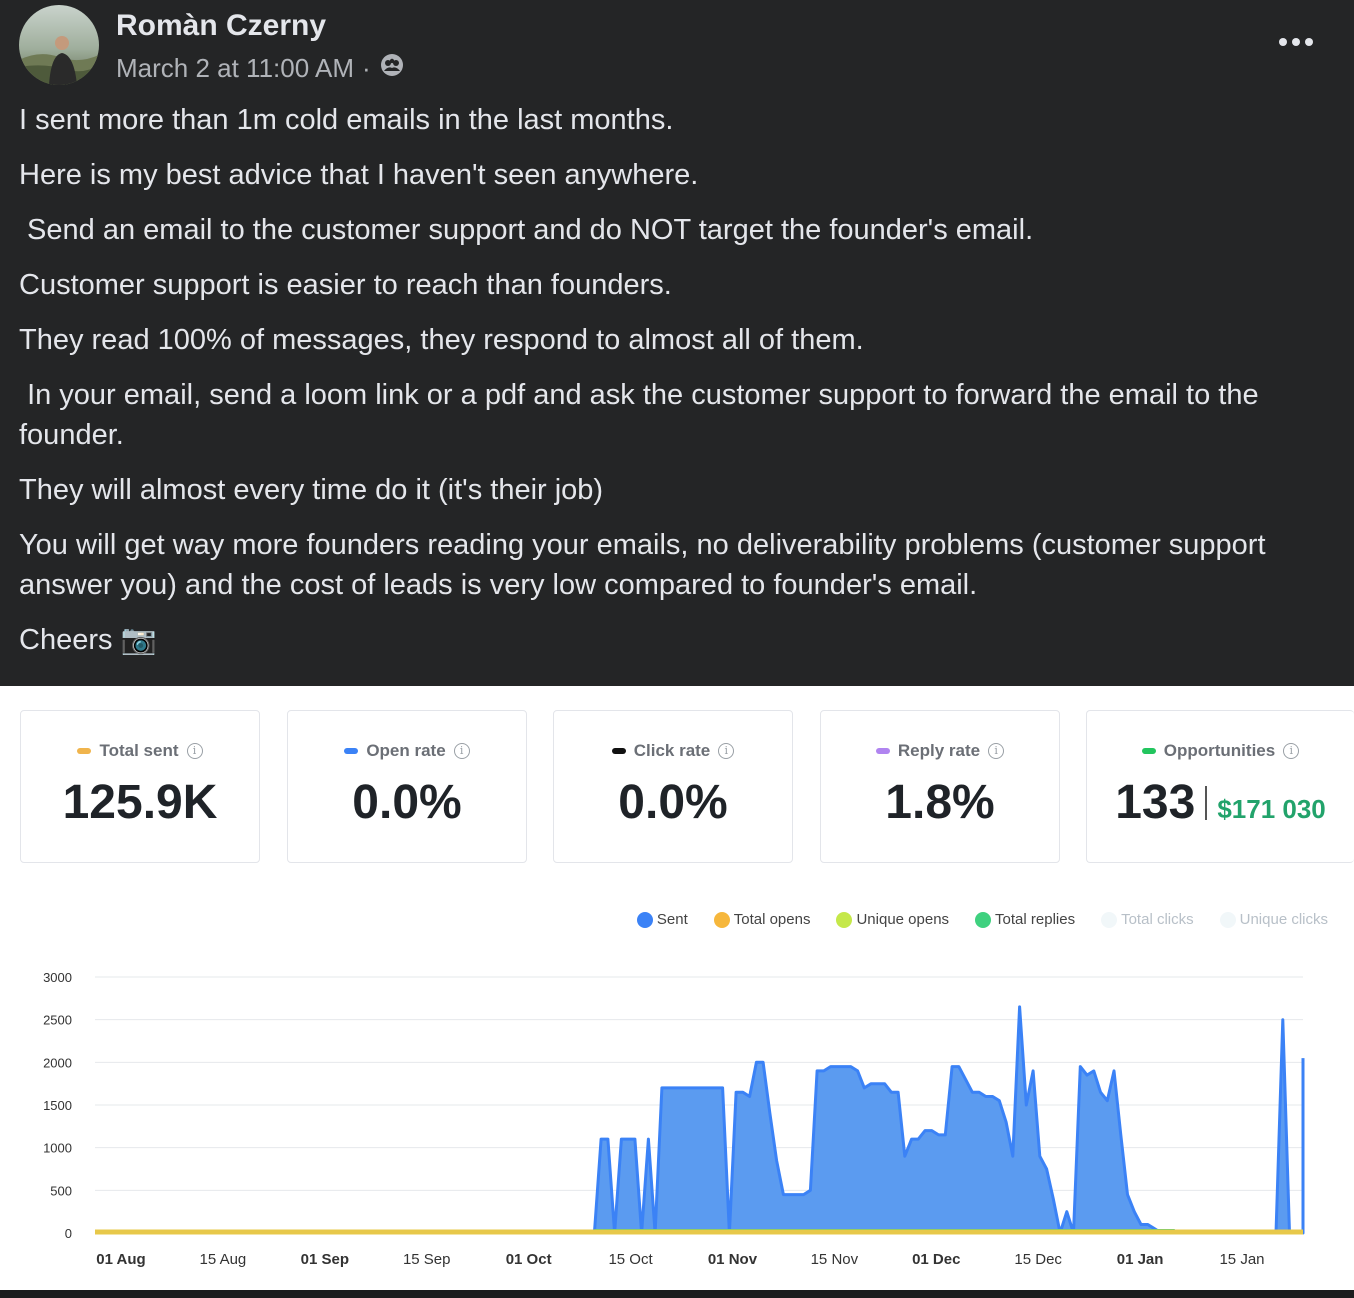 Image resolution: width=1354 pixels, height=1298 pixels. What do you see at coordinates (1241, 1259) in the screenshot?
I see `x-tick-label: 15 Jan` at bounding box center [1241, 1259].